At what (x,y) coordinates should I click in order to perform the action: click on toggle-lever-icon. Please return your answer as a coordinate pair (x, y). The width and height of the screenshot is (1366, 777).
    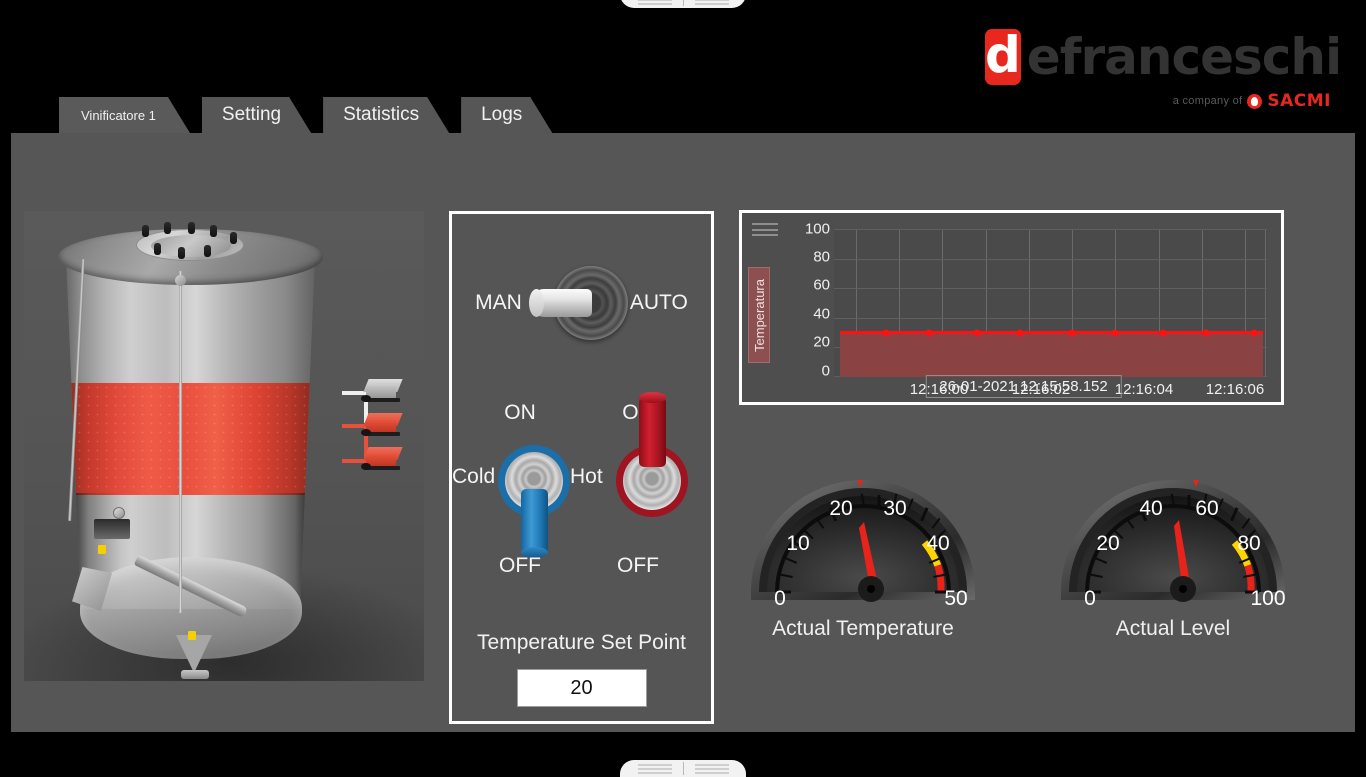
    Looking at the image, I should click on (560, 303).